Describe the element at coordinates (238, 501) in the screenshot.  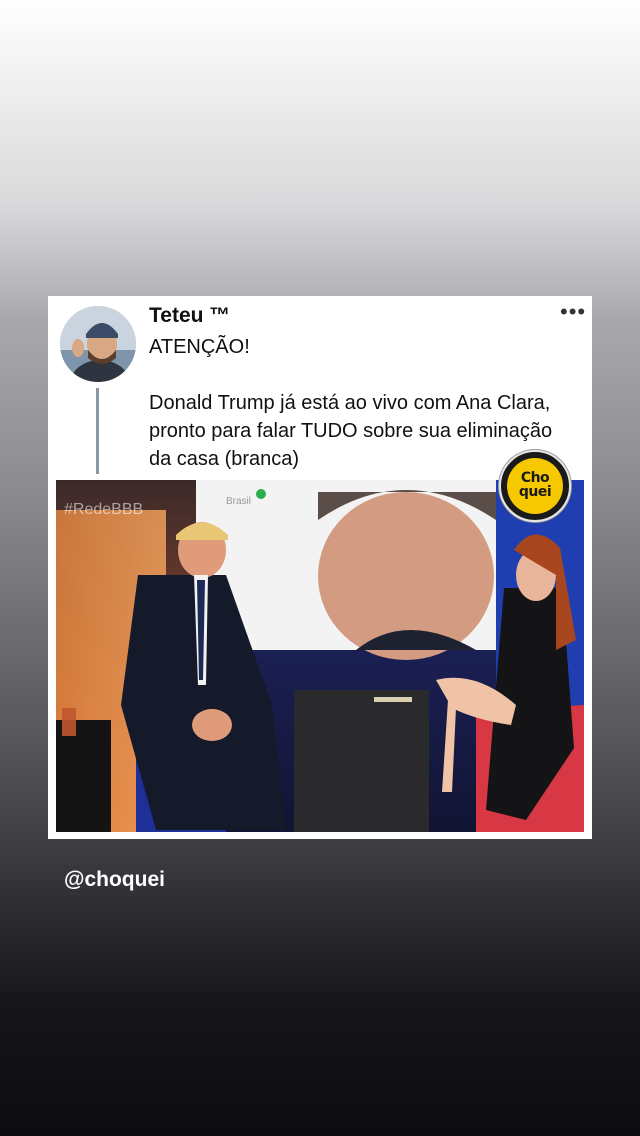
I see `globo-brasil-logo-text: Brasil` at that location.